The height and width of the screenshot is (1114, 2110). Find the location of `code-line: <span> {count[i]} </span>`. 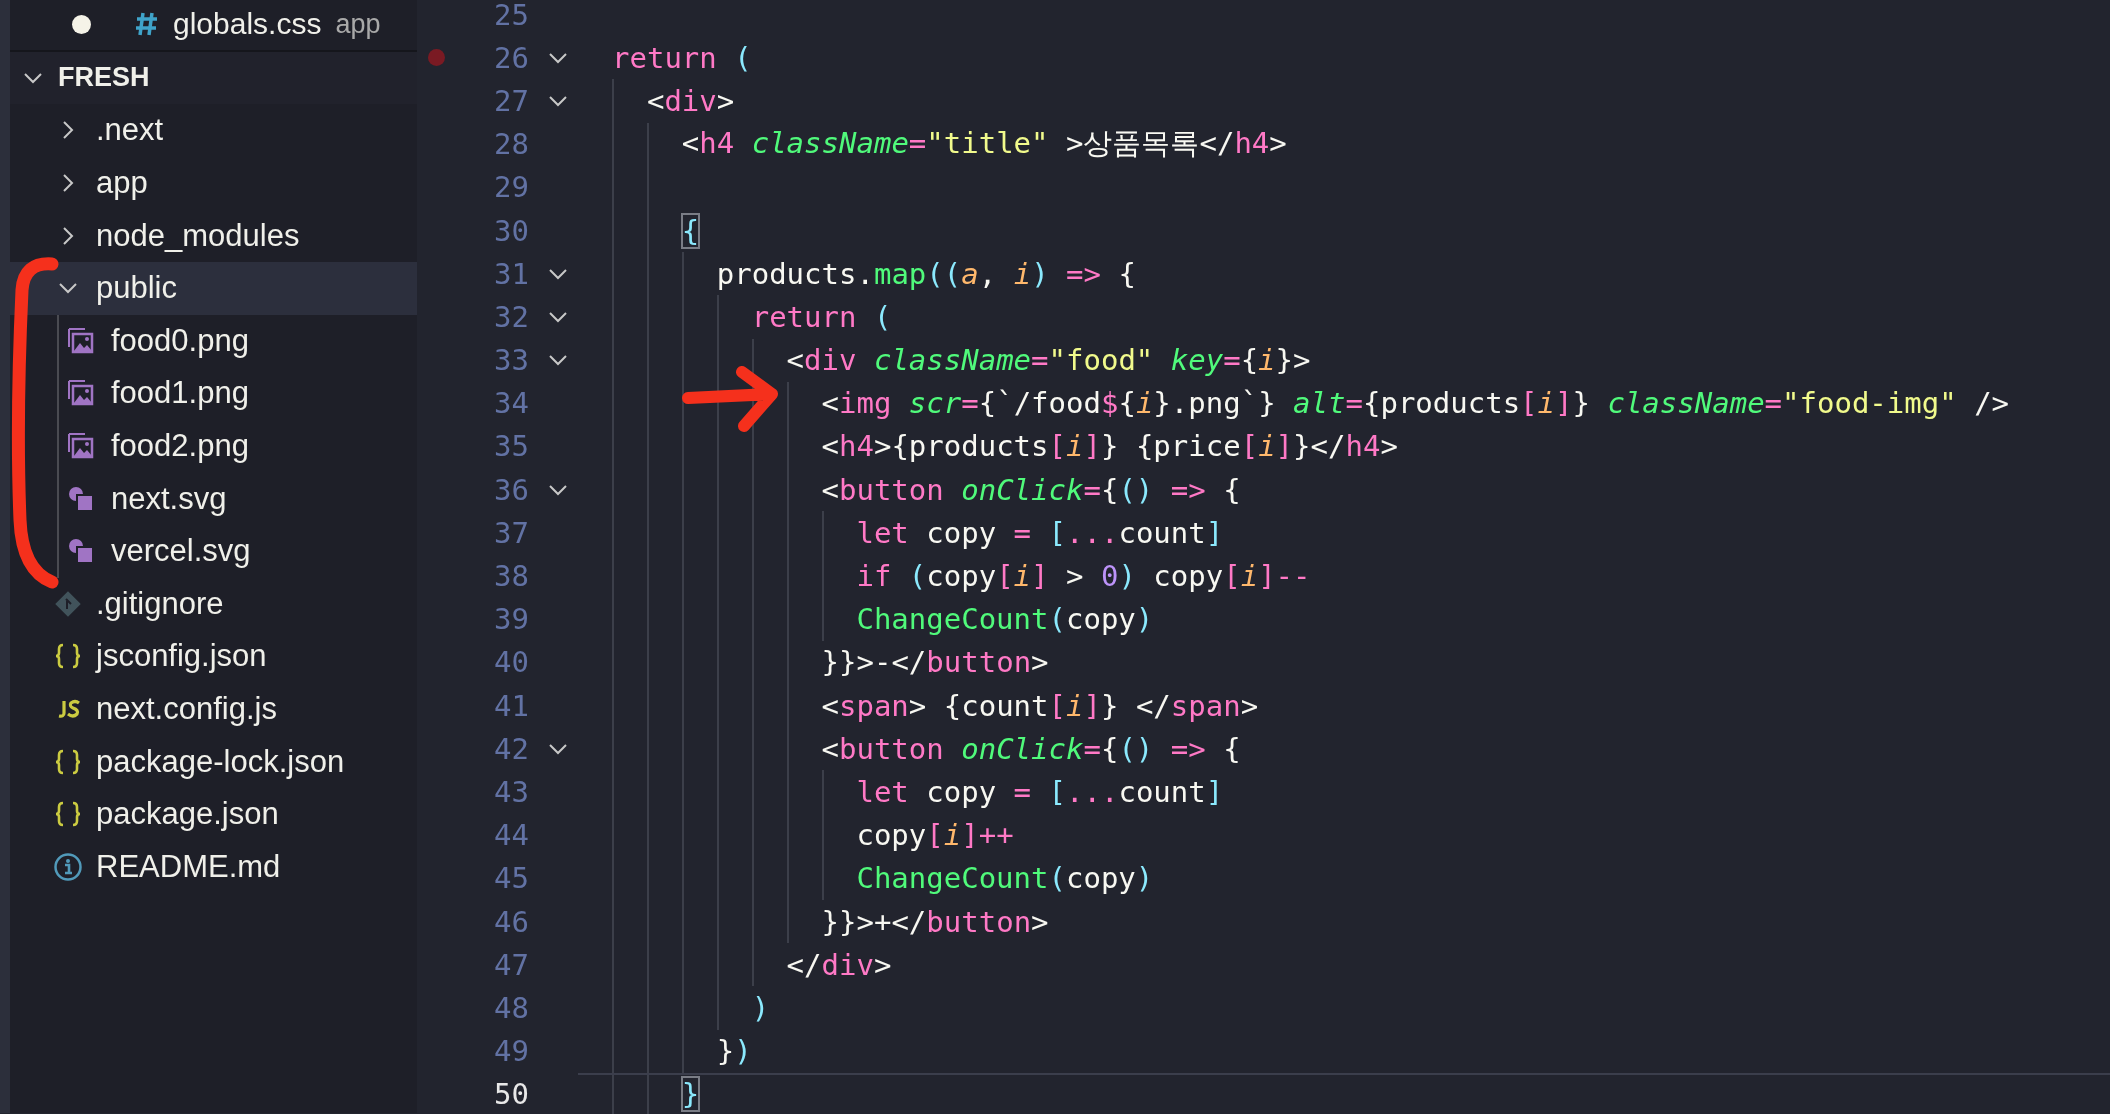

code-line: <span> {count[i]} </span> is located at coordinates (1040, 705).